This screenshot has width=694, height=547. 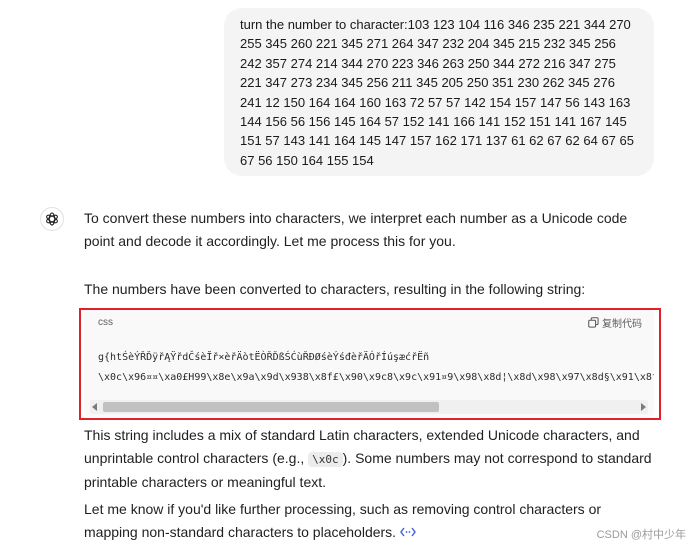 What do you see at coordinates (325, 459) in the screenshot?
I see `inline-code: \x0c` at bounding box center [325, 459].